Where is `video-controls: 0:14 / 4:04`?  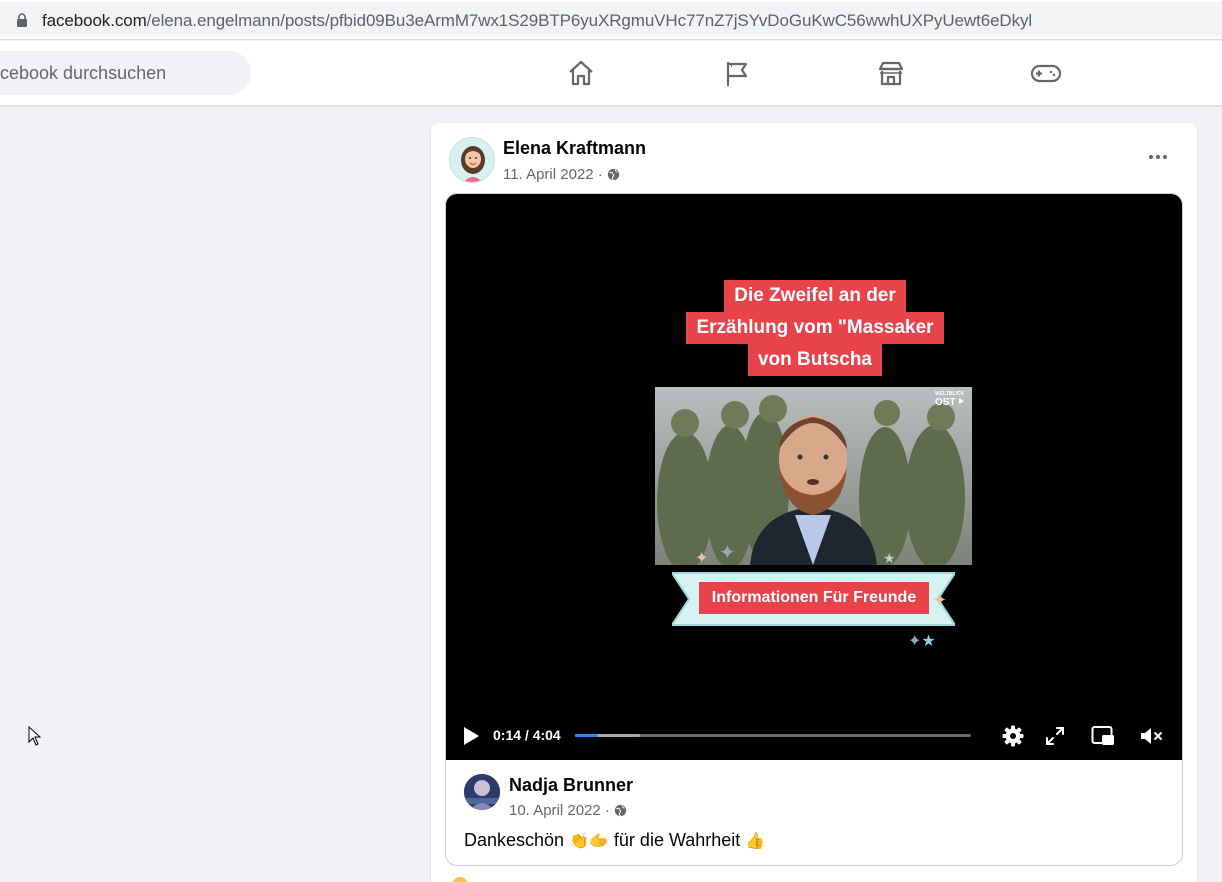 video-controls: 0:14 / 4:04 is located at coordinates (814, 736).